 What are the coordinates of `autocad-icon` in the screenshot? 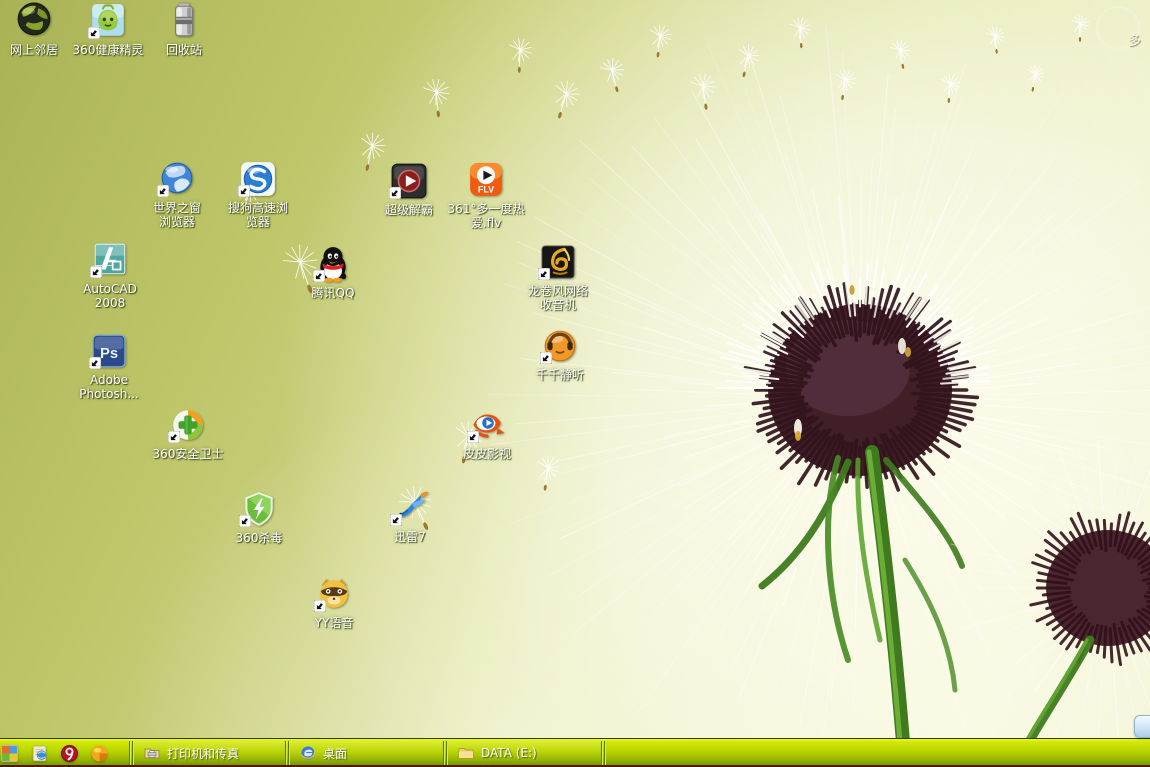 It's located at (109, 260).